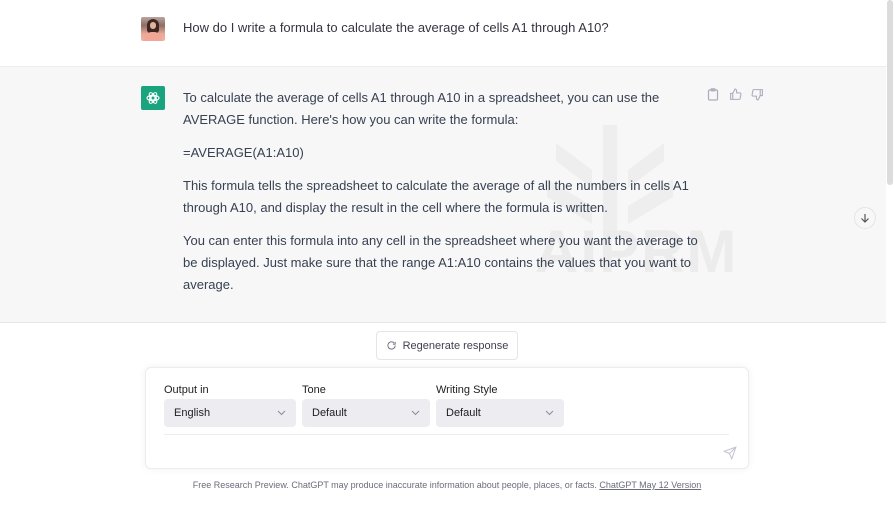  I want to click on writing-style-select: Default, so click(500, 413).